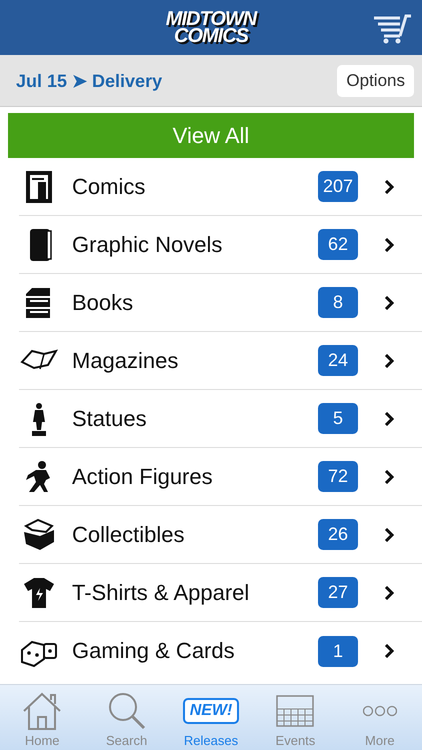 This screenshot has width=422, height=750. Describe the element at coordinates (338, 360) in the screenshot. I see `count-badge: 24` at that location.